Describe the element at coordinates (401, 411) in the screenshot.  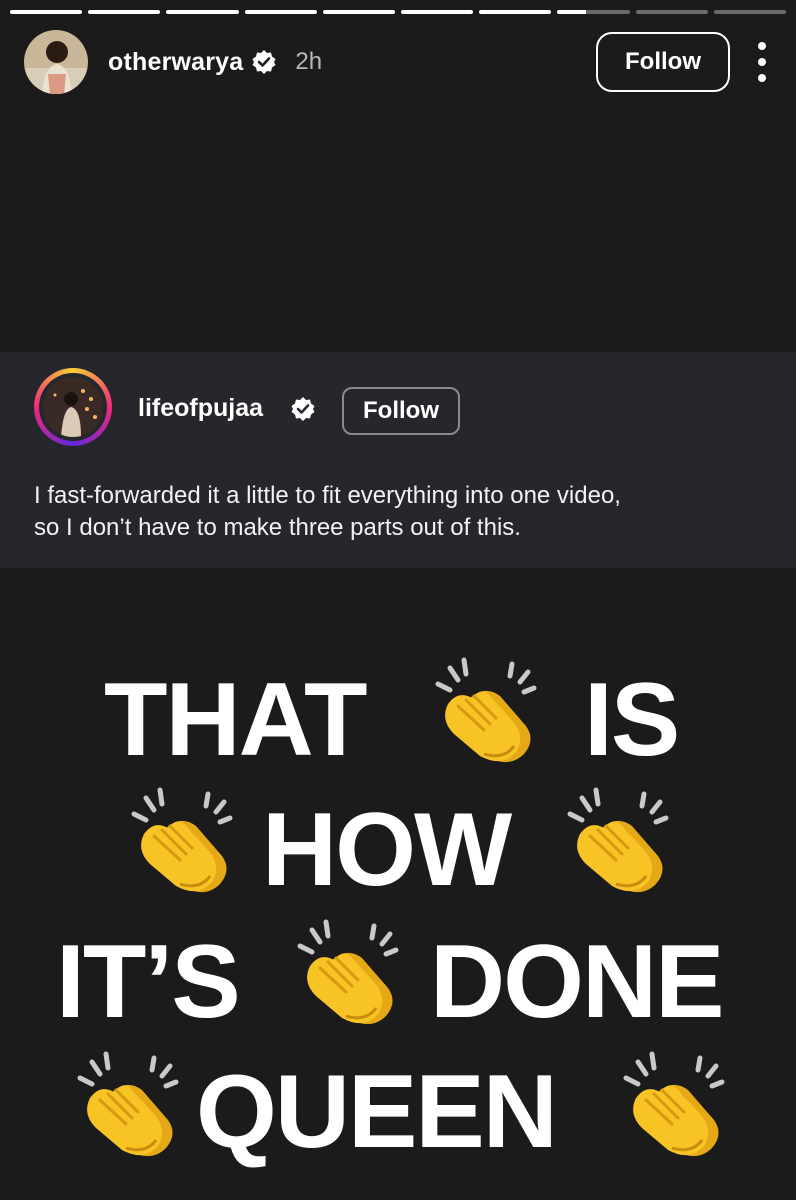
I see `shared-post-follow-button: Follow` at that location.